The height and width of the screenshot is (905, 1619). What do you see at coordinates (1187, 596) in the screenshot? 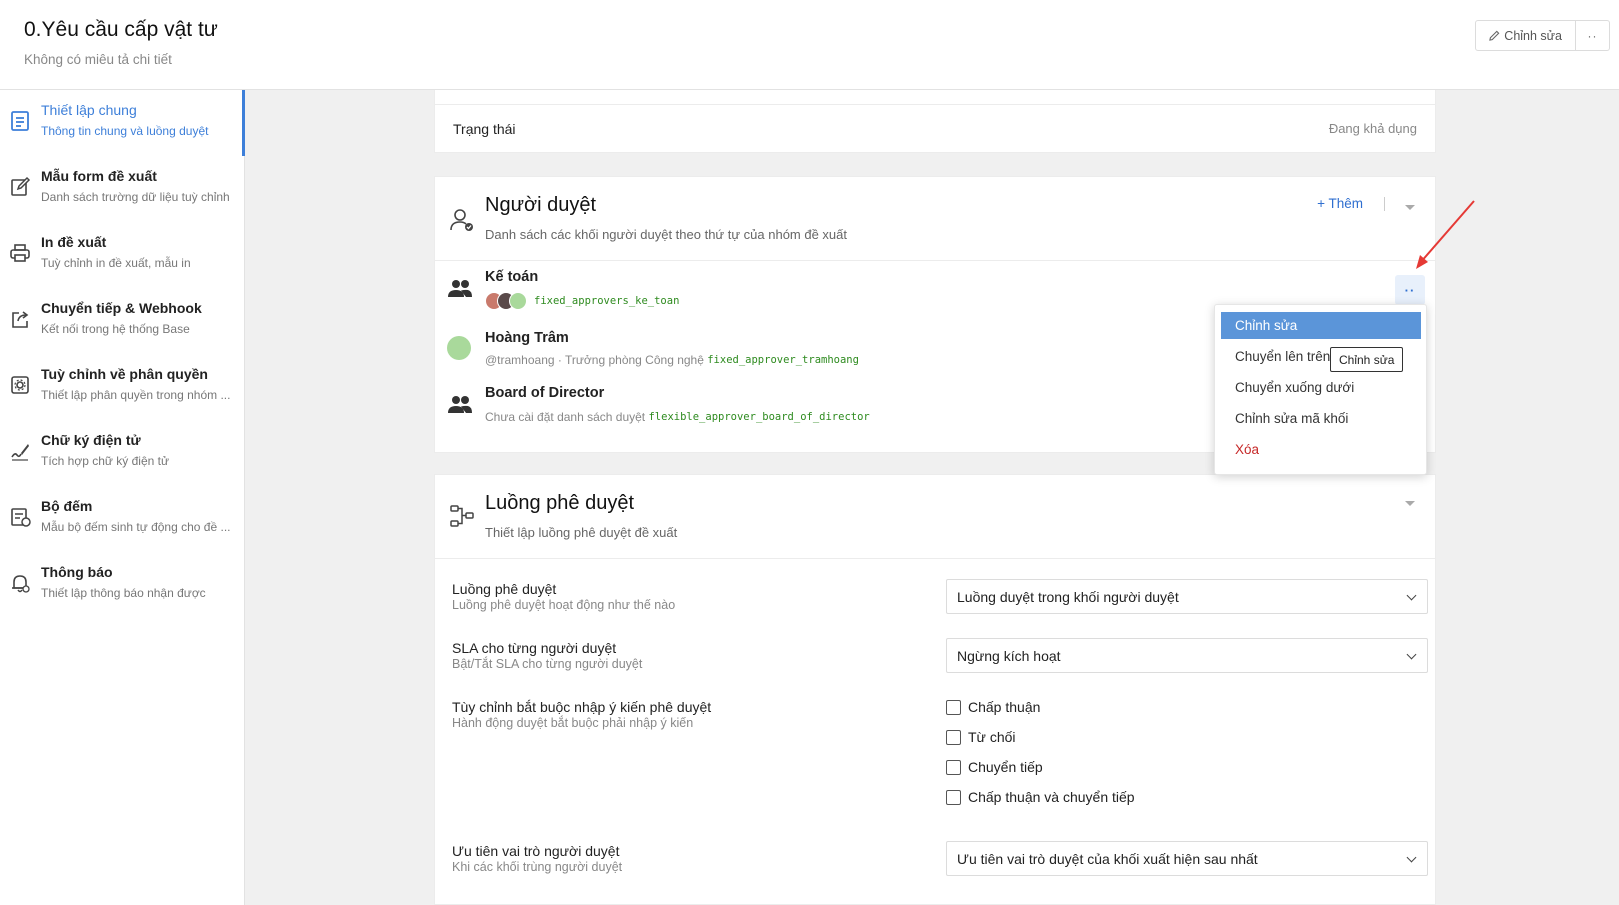
I see `flow-type-select: Luồng duyệt trong khối người duyệt` at bounding box center [1187, 596].